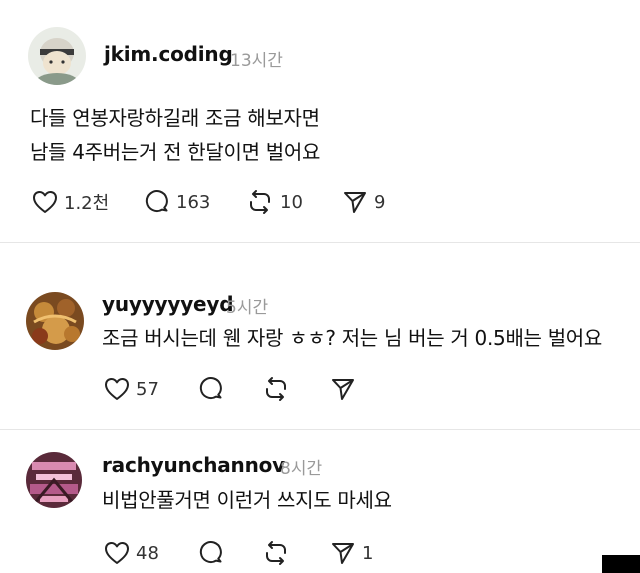 This screenshot has height=573, width=640. Describe the element at coordinates (175, 118) in the screenshot. I see `post-text-line-1: 다들 연봉자랑하길래 조금 해보자면` at that location.